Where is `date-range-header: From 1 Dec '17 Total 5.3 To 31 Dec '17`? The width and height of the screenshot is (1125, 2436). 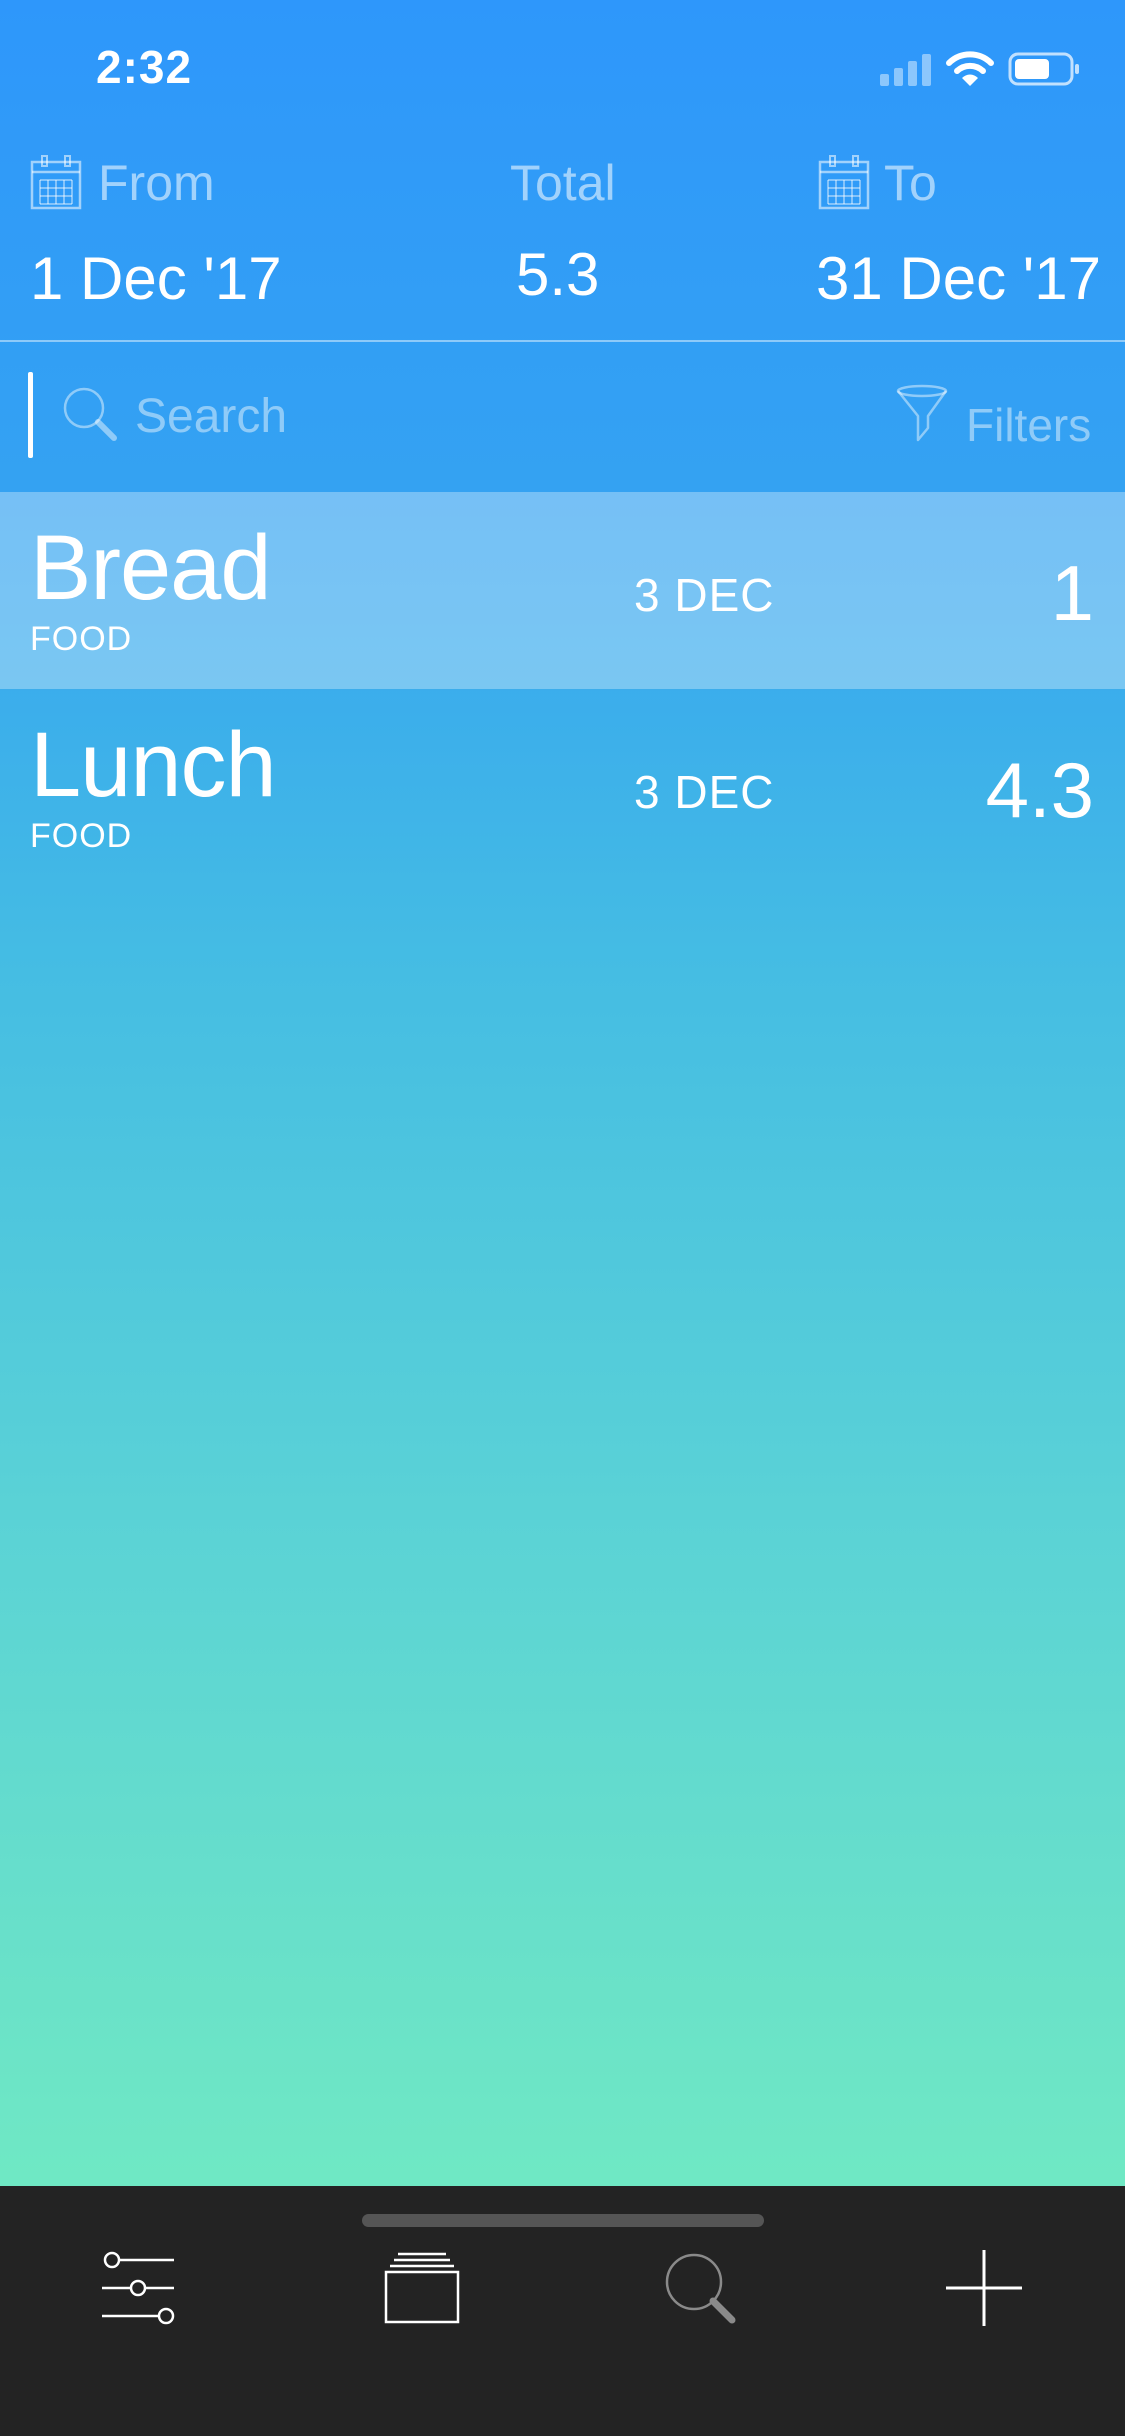 date-range-header: From 1 Dec '17 Total 5.3 To 31 Dec '17 is located at coordinates (562, 236).